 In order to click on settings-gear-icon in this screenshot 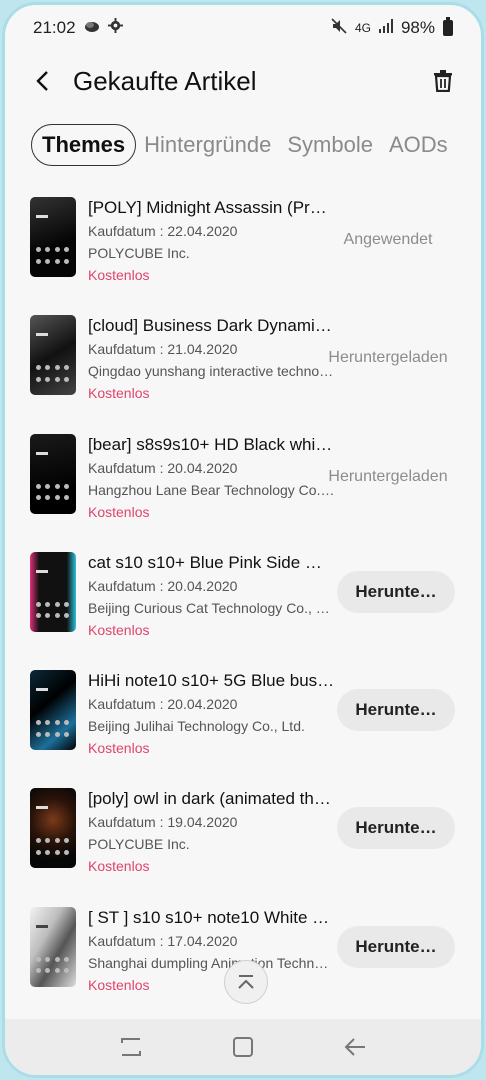, I will do `click(115, 28)`.